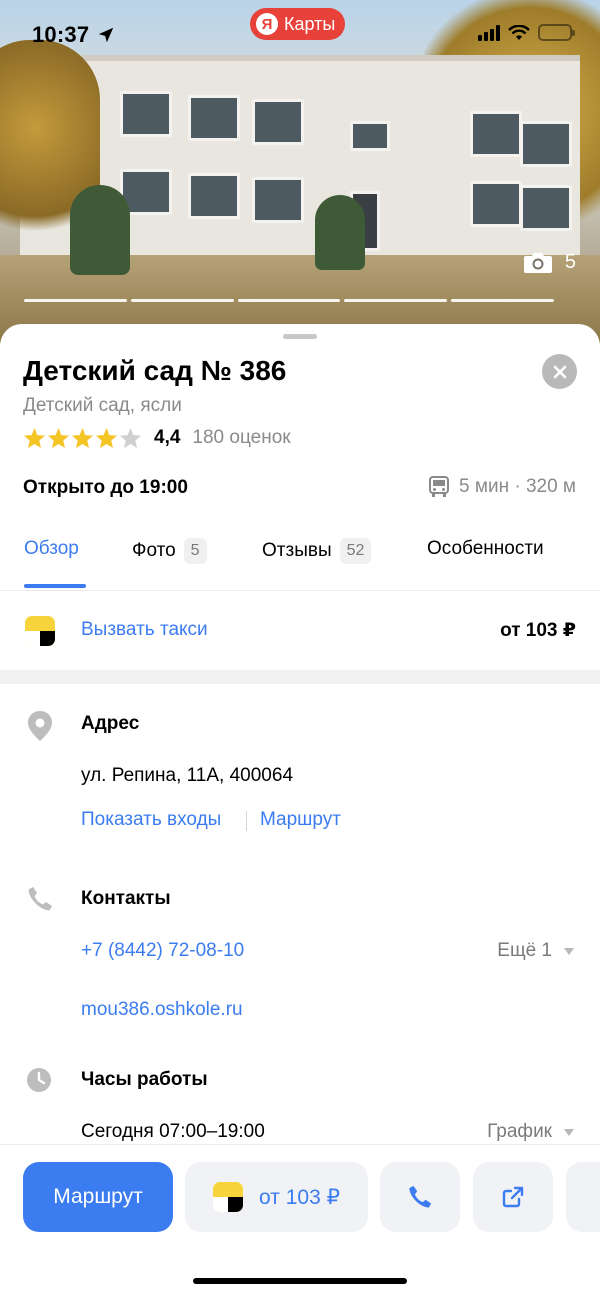 The image size is (600, 1297). I want to click on rating-row: 4,4 180 оценок, so click(157, 438).